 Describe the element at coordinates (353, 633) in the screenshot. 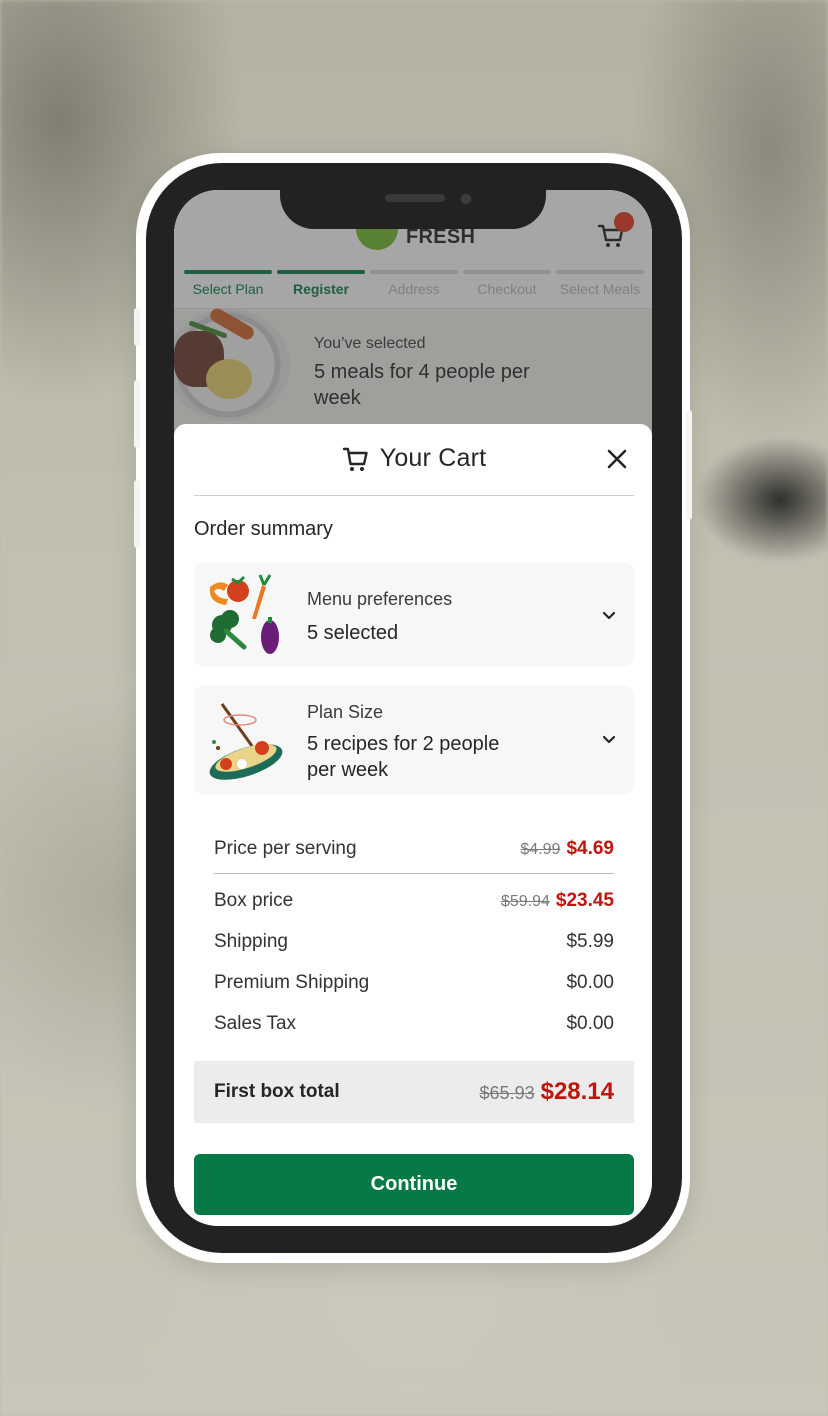

I see `accordion-value: 5 selected` at that location.